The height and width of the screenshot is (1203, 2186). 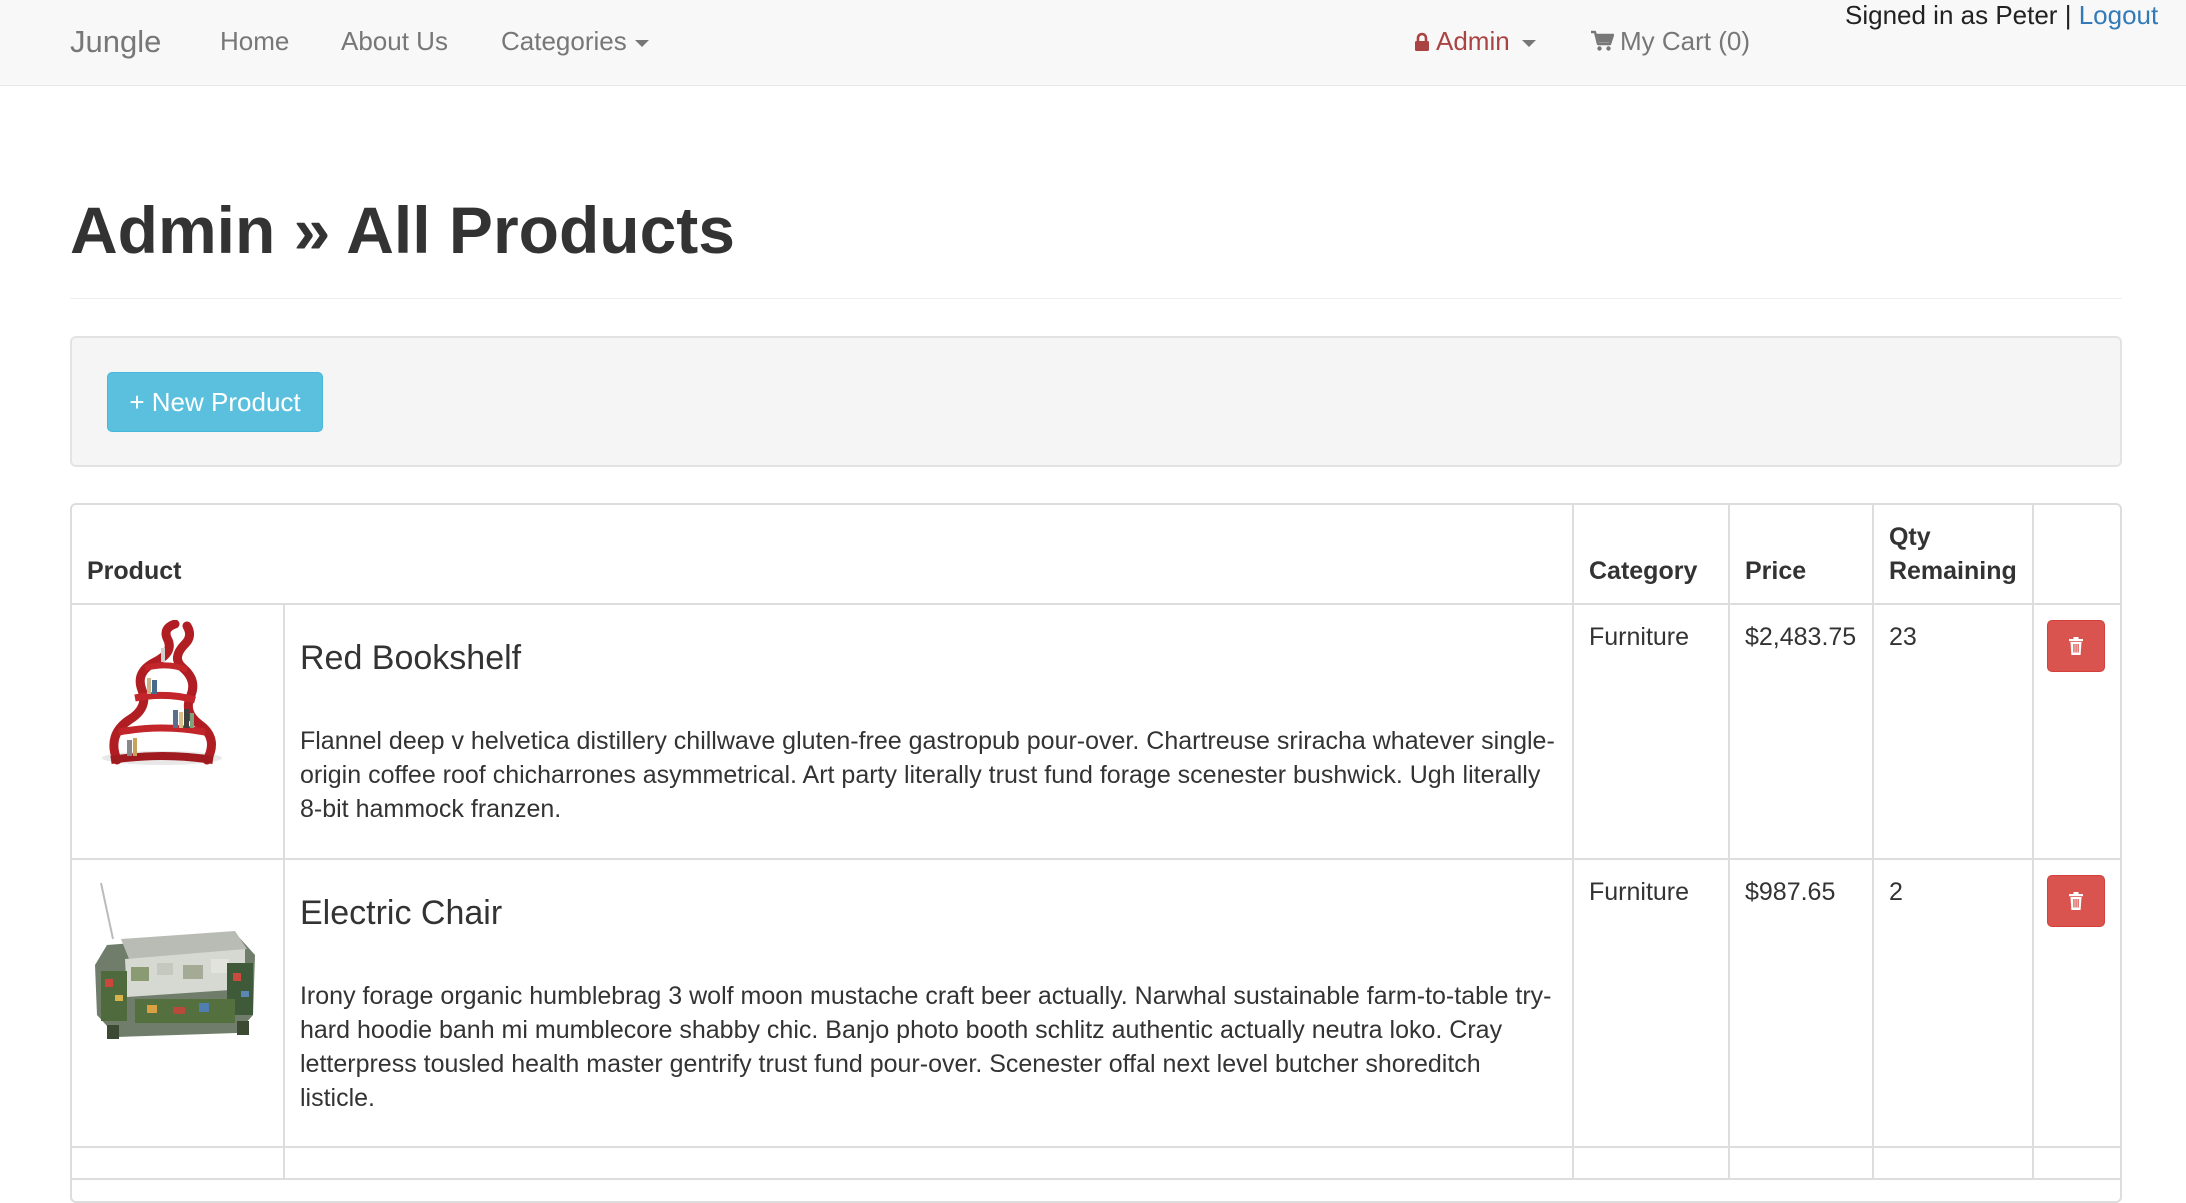 What do you see at coordinates (1953, 1163) in the screenshot?
I see `product-qty` at bounding box center [1953, 1163].